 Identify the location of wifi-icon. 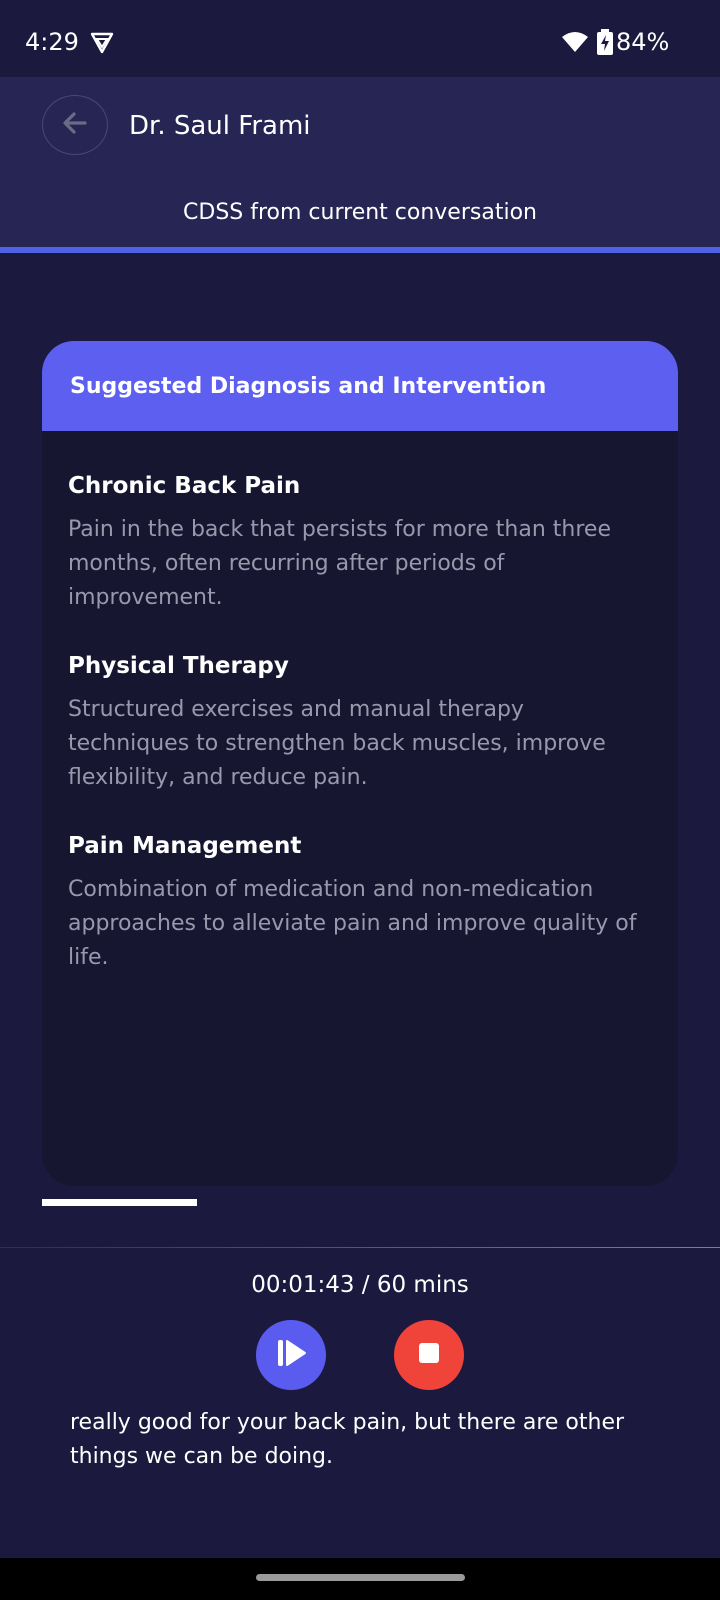
(575, 42).